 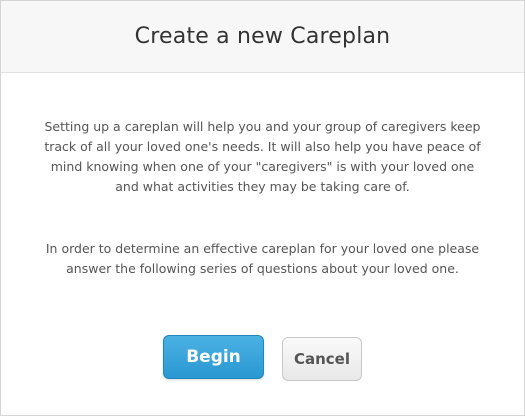 I want to click on cancel-button: Cancel, so click(x=322, y=359).